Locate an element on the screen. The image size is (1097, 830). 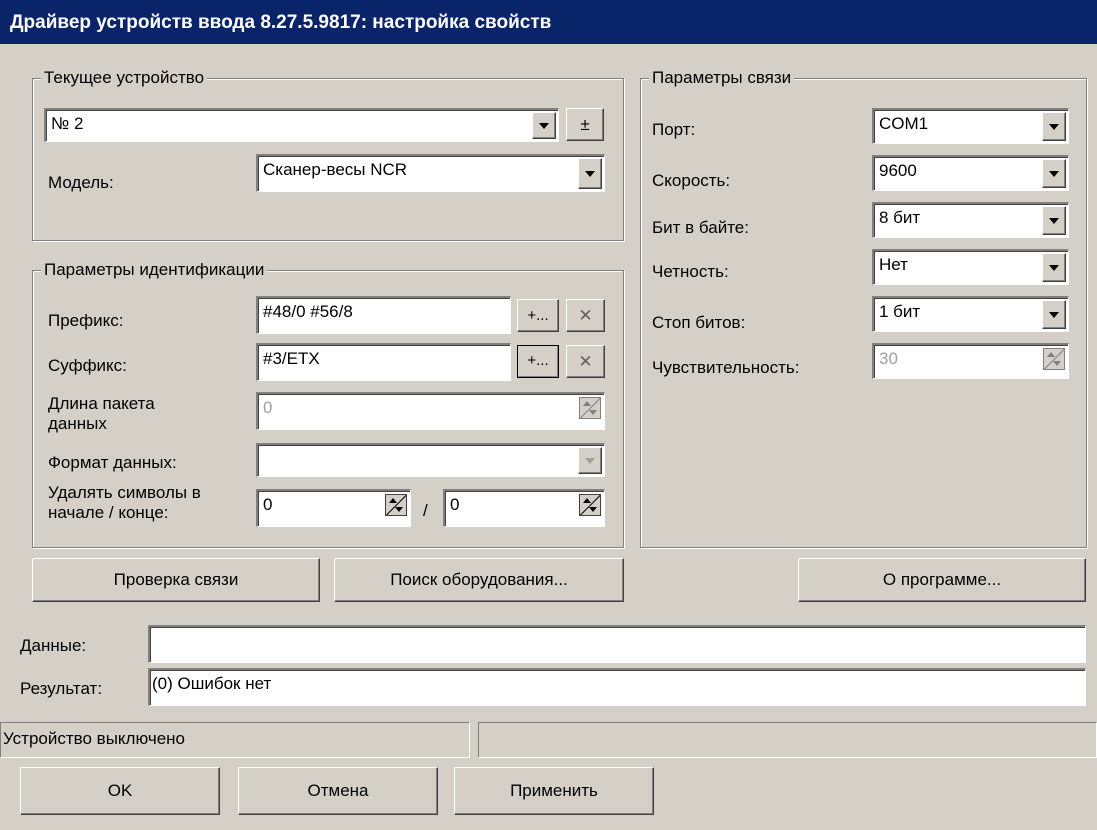
data-output is located at coordinates (617, 644).